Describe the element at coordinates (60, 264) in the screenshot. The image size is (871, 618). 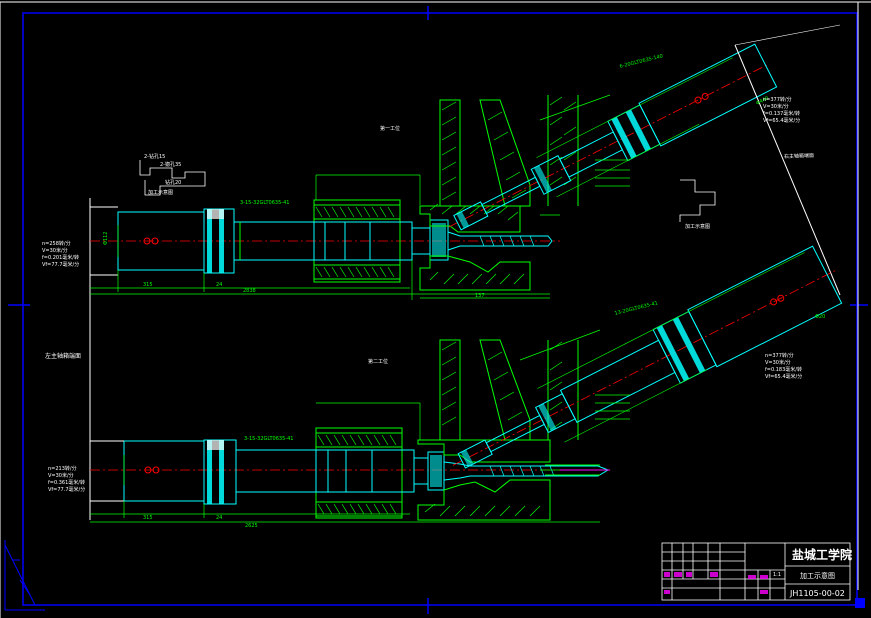
I see `params-left-top-vf: Vf=77.7毫米/分` at that location.